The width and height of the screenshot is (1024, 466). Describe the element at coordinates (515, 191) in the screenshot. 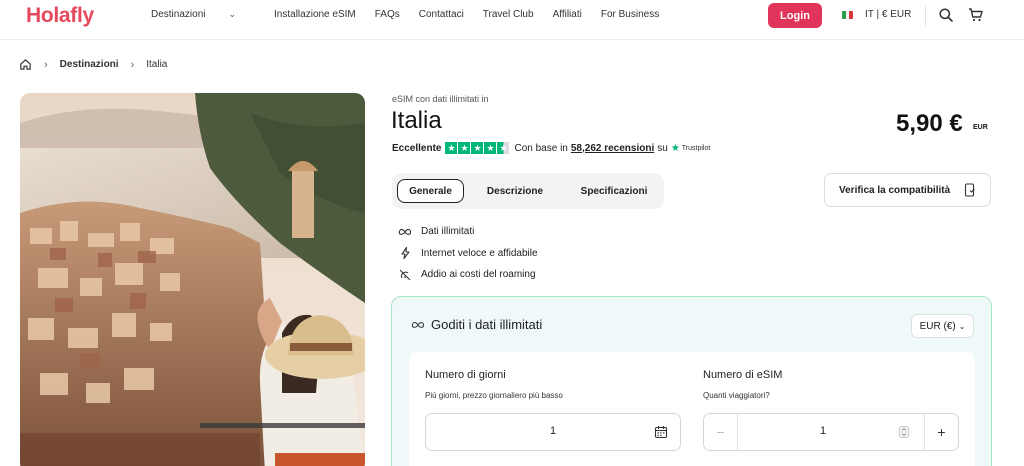

I see `tab-descrizione: Descrizione` at that location.